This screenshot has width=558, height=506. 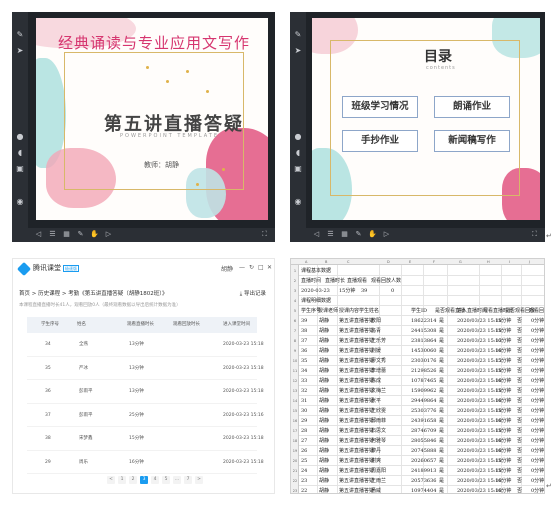 I want to click on row-number: 12, so click(x=295, y=381).